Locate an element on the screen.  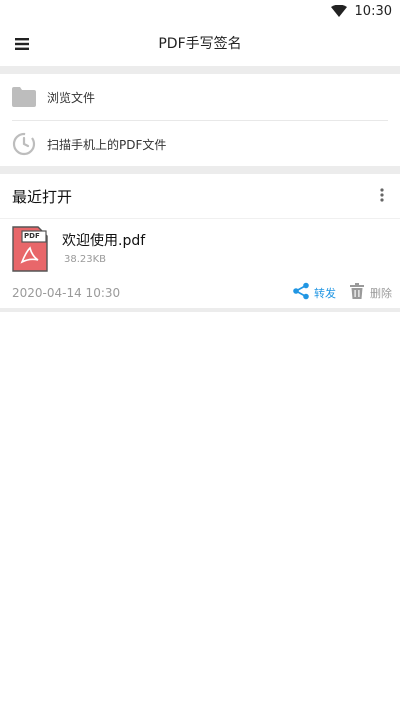
recent-title: 最近打开 is located at coordinates (42, 196).